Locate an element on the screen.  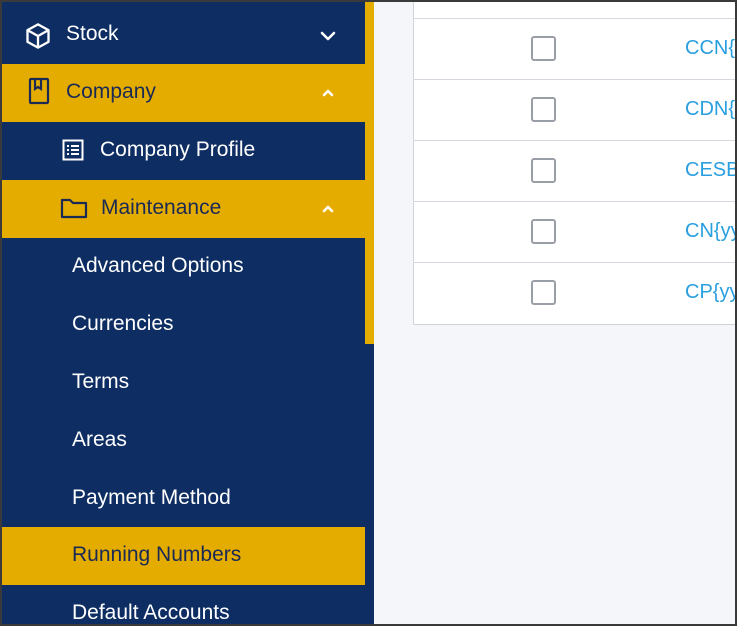
sidebar-item-label: Advanced Options is located at coordinates (158, 265).